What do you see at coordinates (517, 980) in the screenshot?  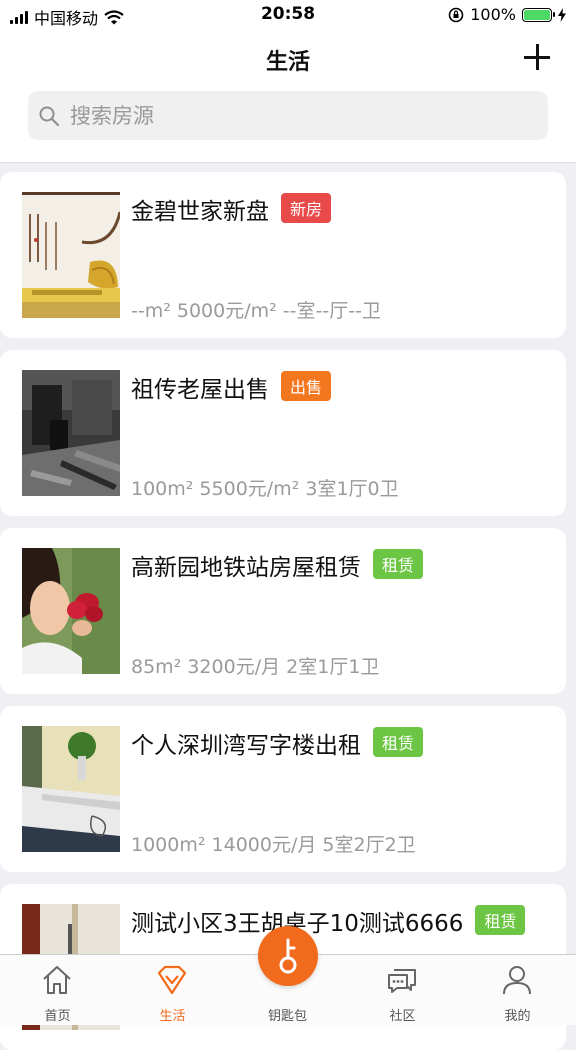 I see `person-icon` at bounding box center [517, 980].